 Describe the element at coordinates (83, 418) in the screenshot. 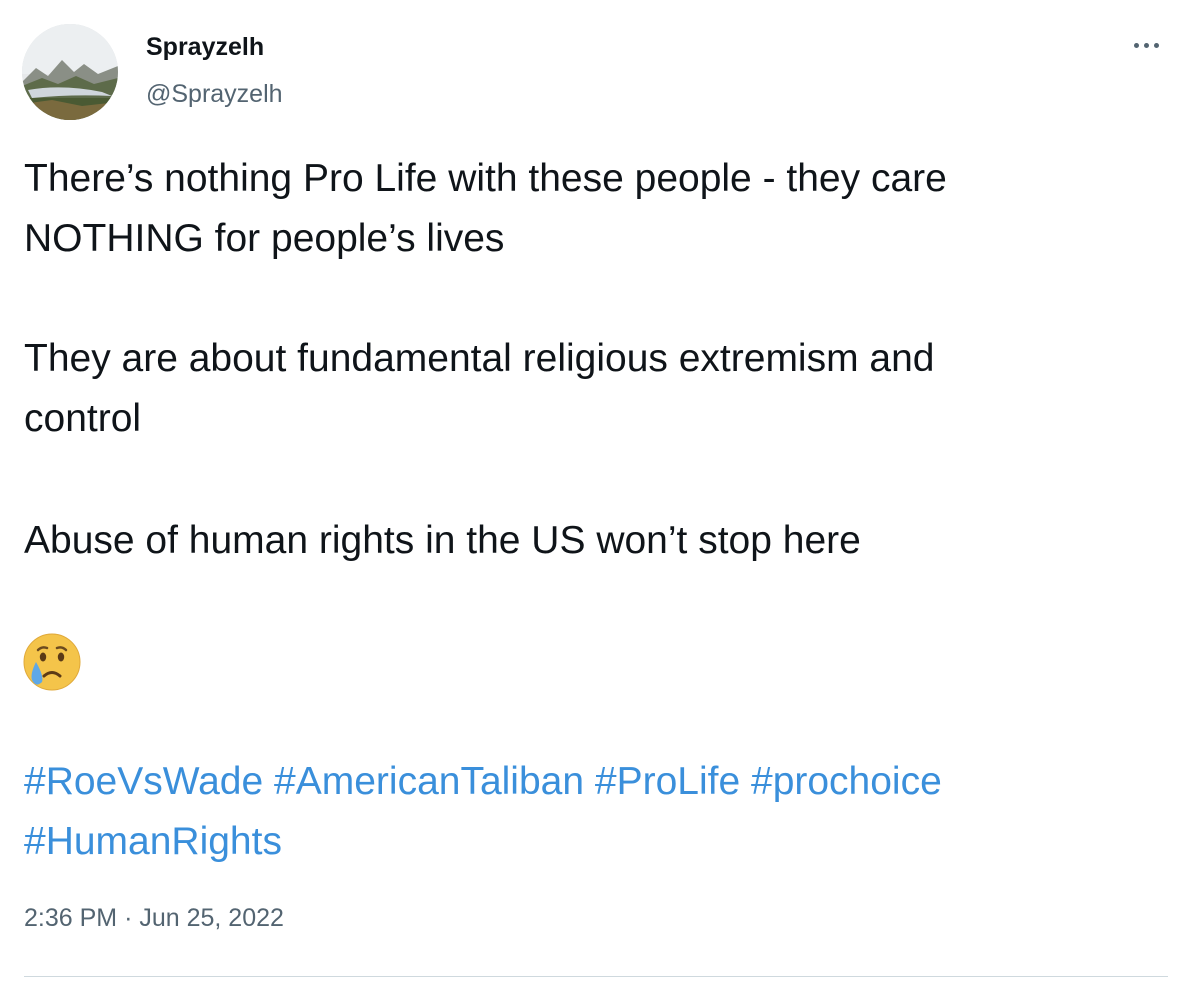

I see `tweet-text-line: control` at that location.